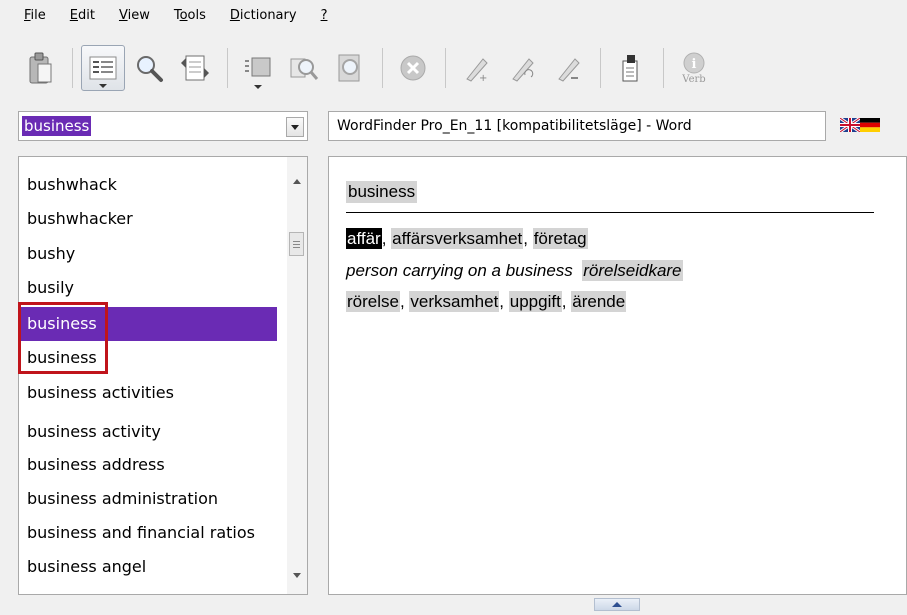  What do you see at coordinates (148, 533) in the screenshot?
I see `list-item: business and financial ratios` at bounding box center [148, 533].